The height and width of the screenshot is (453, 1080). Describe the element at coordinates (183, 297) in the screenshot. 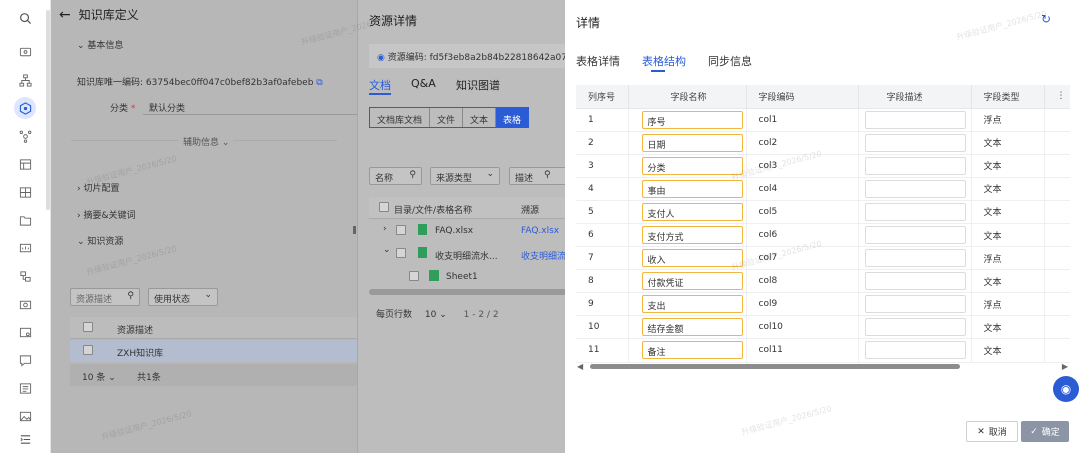

I see `status-filter: 使用状态 ⌄` at that location.